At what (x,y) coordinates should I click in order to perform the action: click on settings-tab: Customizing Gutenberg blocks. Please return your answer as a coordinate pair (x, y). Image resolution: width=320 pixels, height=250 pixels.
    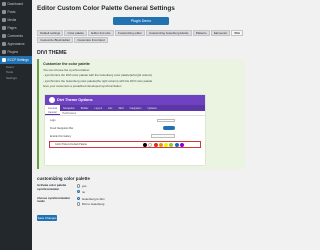
    Looking at the image, I should click on (168, 33).